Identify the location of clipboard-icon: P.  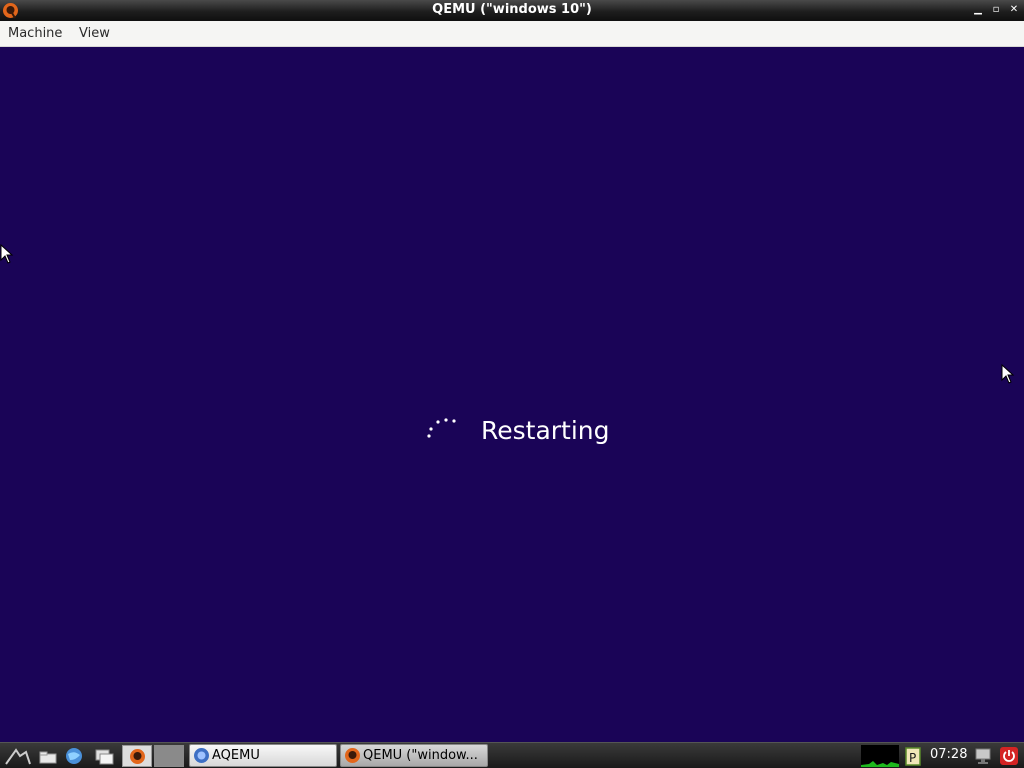
(913, 756).